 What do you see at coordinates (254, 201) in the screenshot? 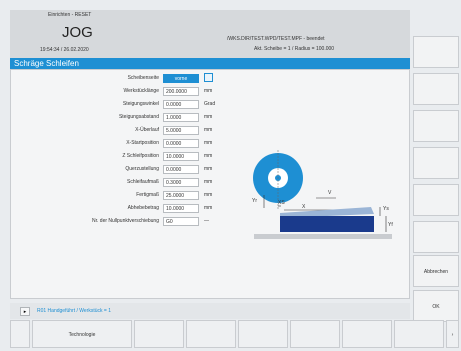
I see `yr-label: Yr` at bounding box center [254, 201].